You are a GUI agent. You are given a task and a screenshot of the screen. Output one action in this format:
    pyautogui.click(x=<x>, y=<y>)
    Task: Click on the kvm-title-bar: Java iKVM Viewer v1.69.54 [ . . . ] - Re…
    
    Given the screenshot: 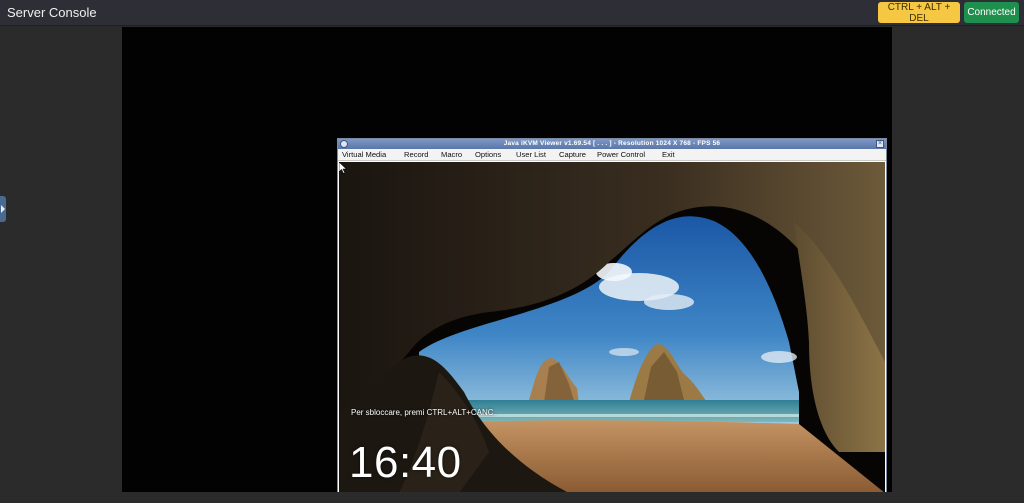 What is the action you would take?
    pyautogui.click(x=612, y=144)
    